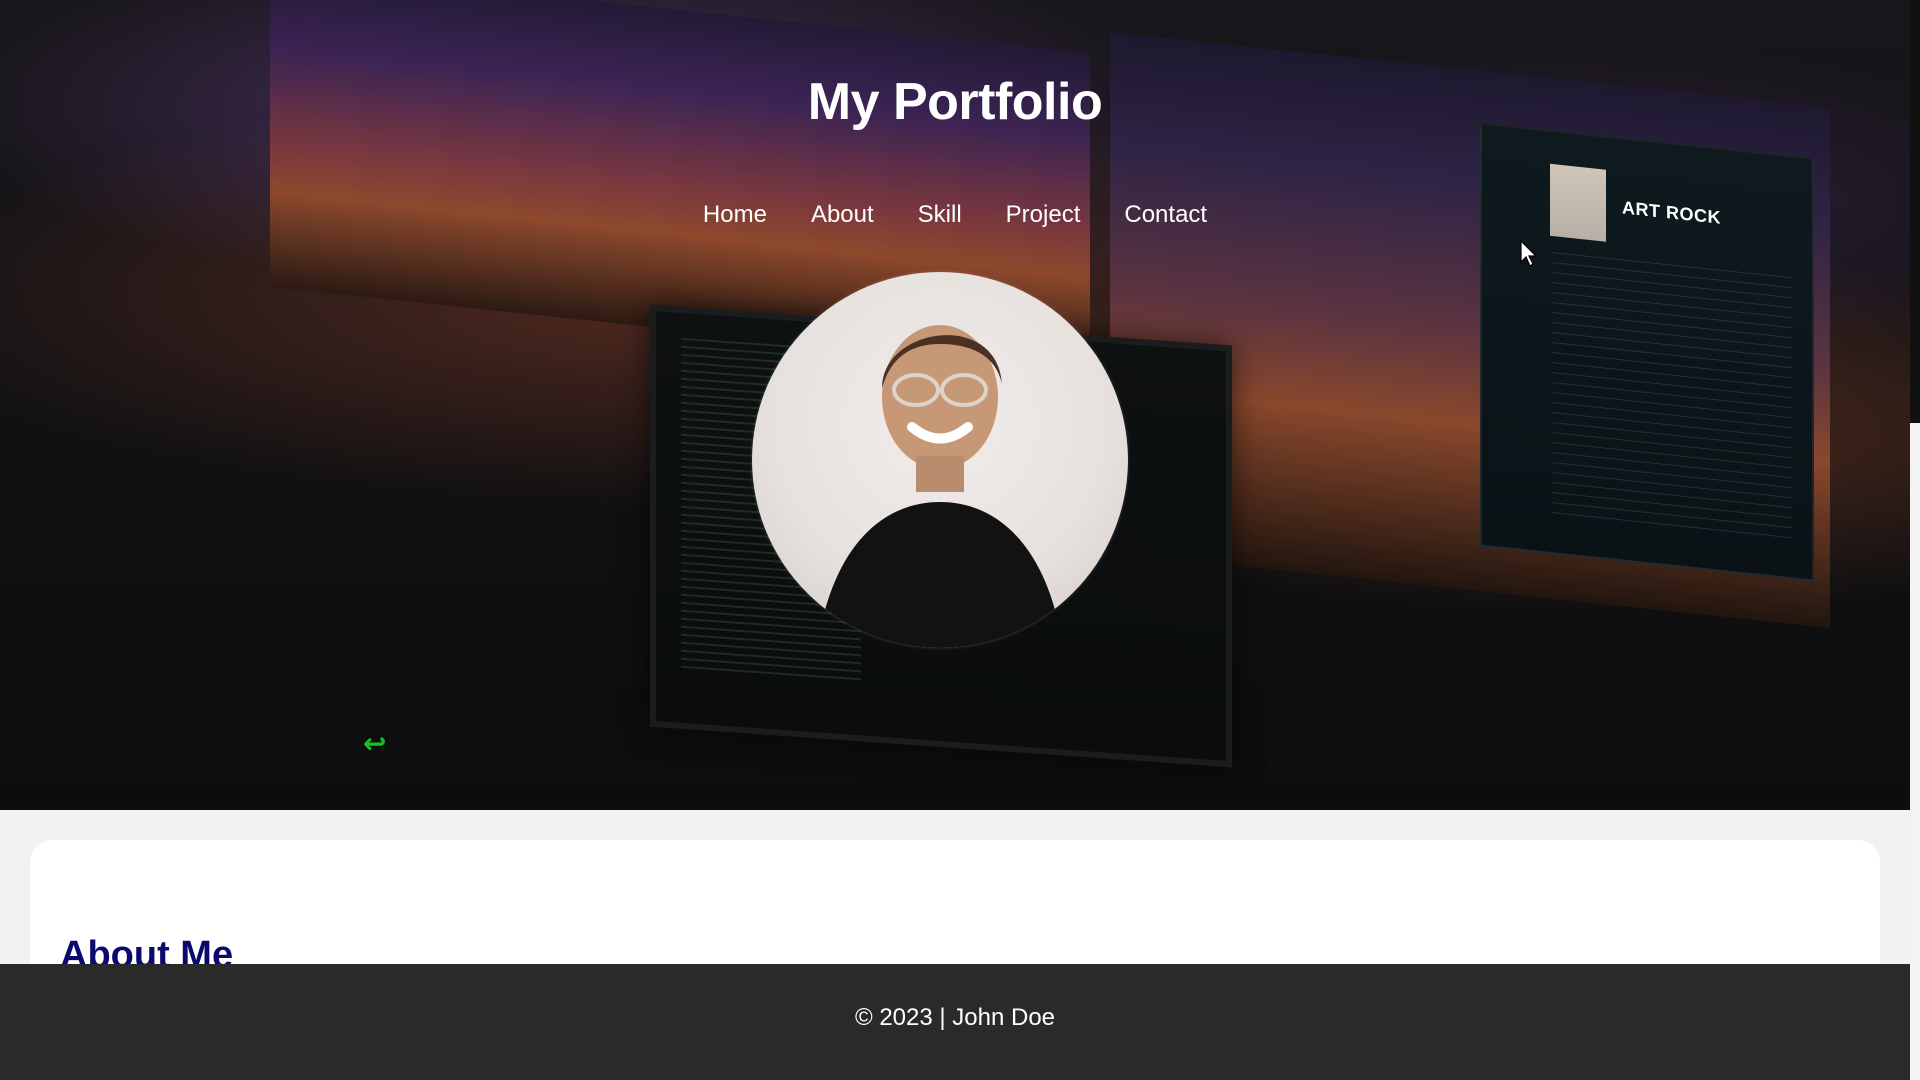 This screenshot has height=1080, width=1920. What do you see at coordinates (735, 215) in the screenshot?
I see `nav-home-link: Home` at bounding box center [735, 215].